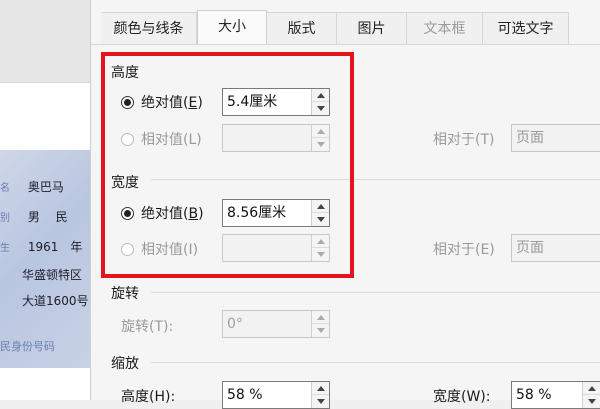  I want to click on height-absolute-label: 绝对值(E), so click(172, 102).